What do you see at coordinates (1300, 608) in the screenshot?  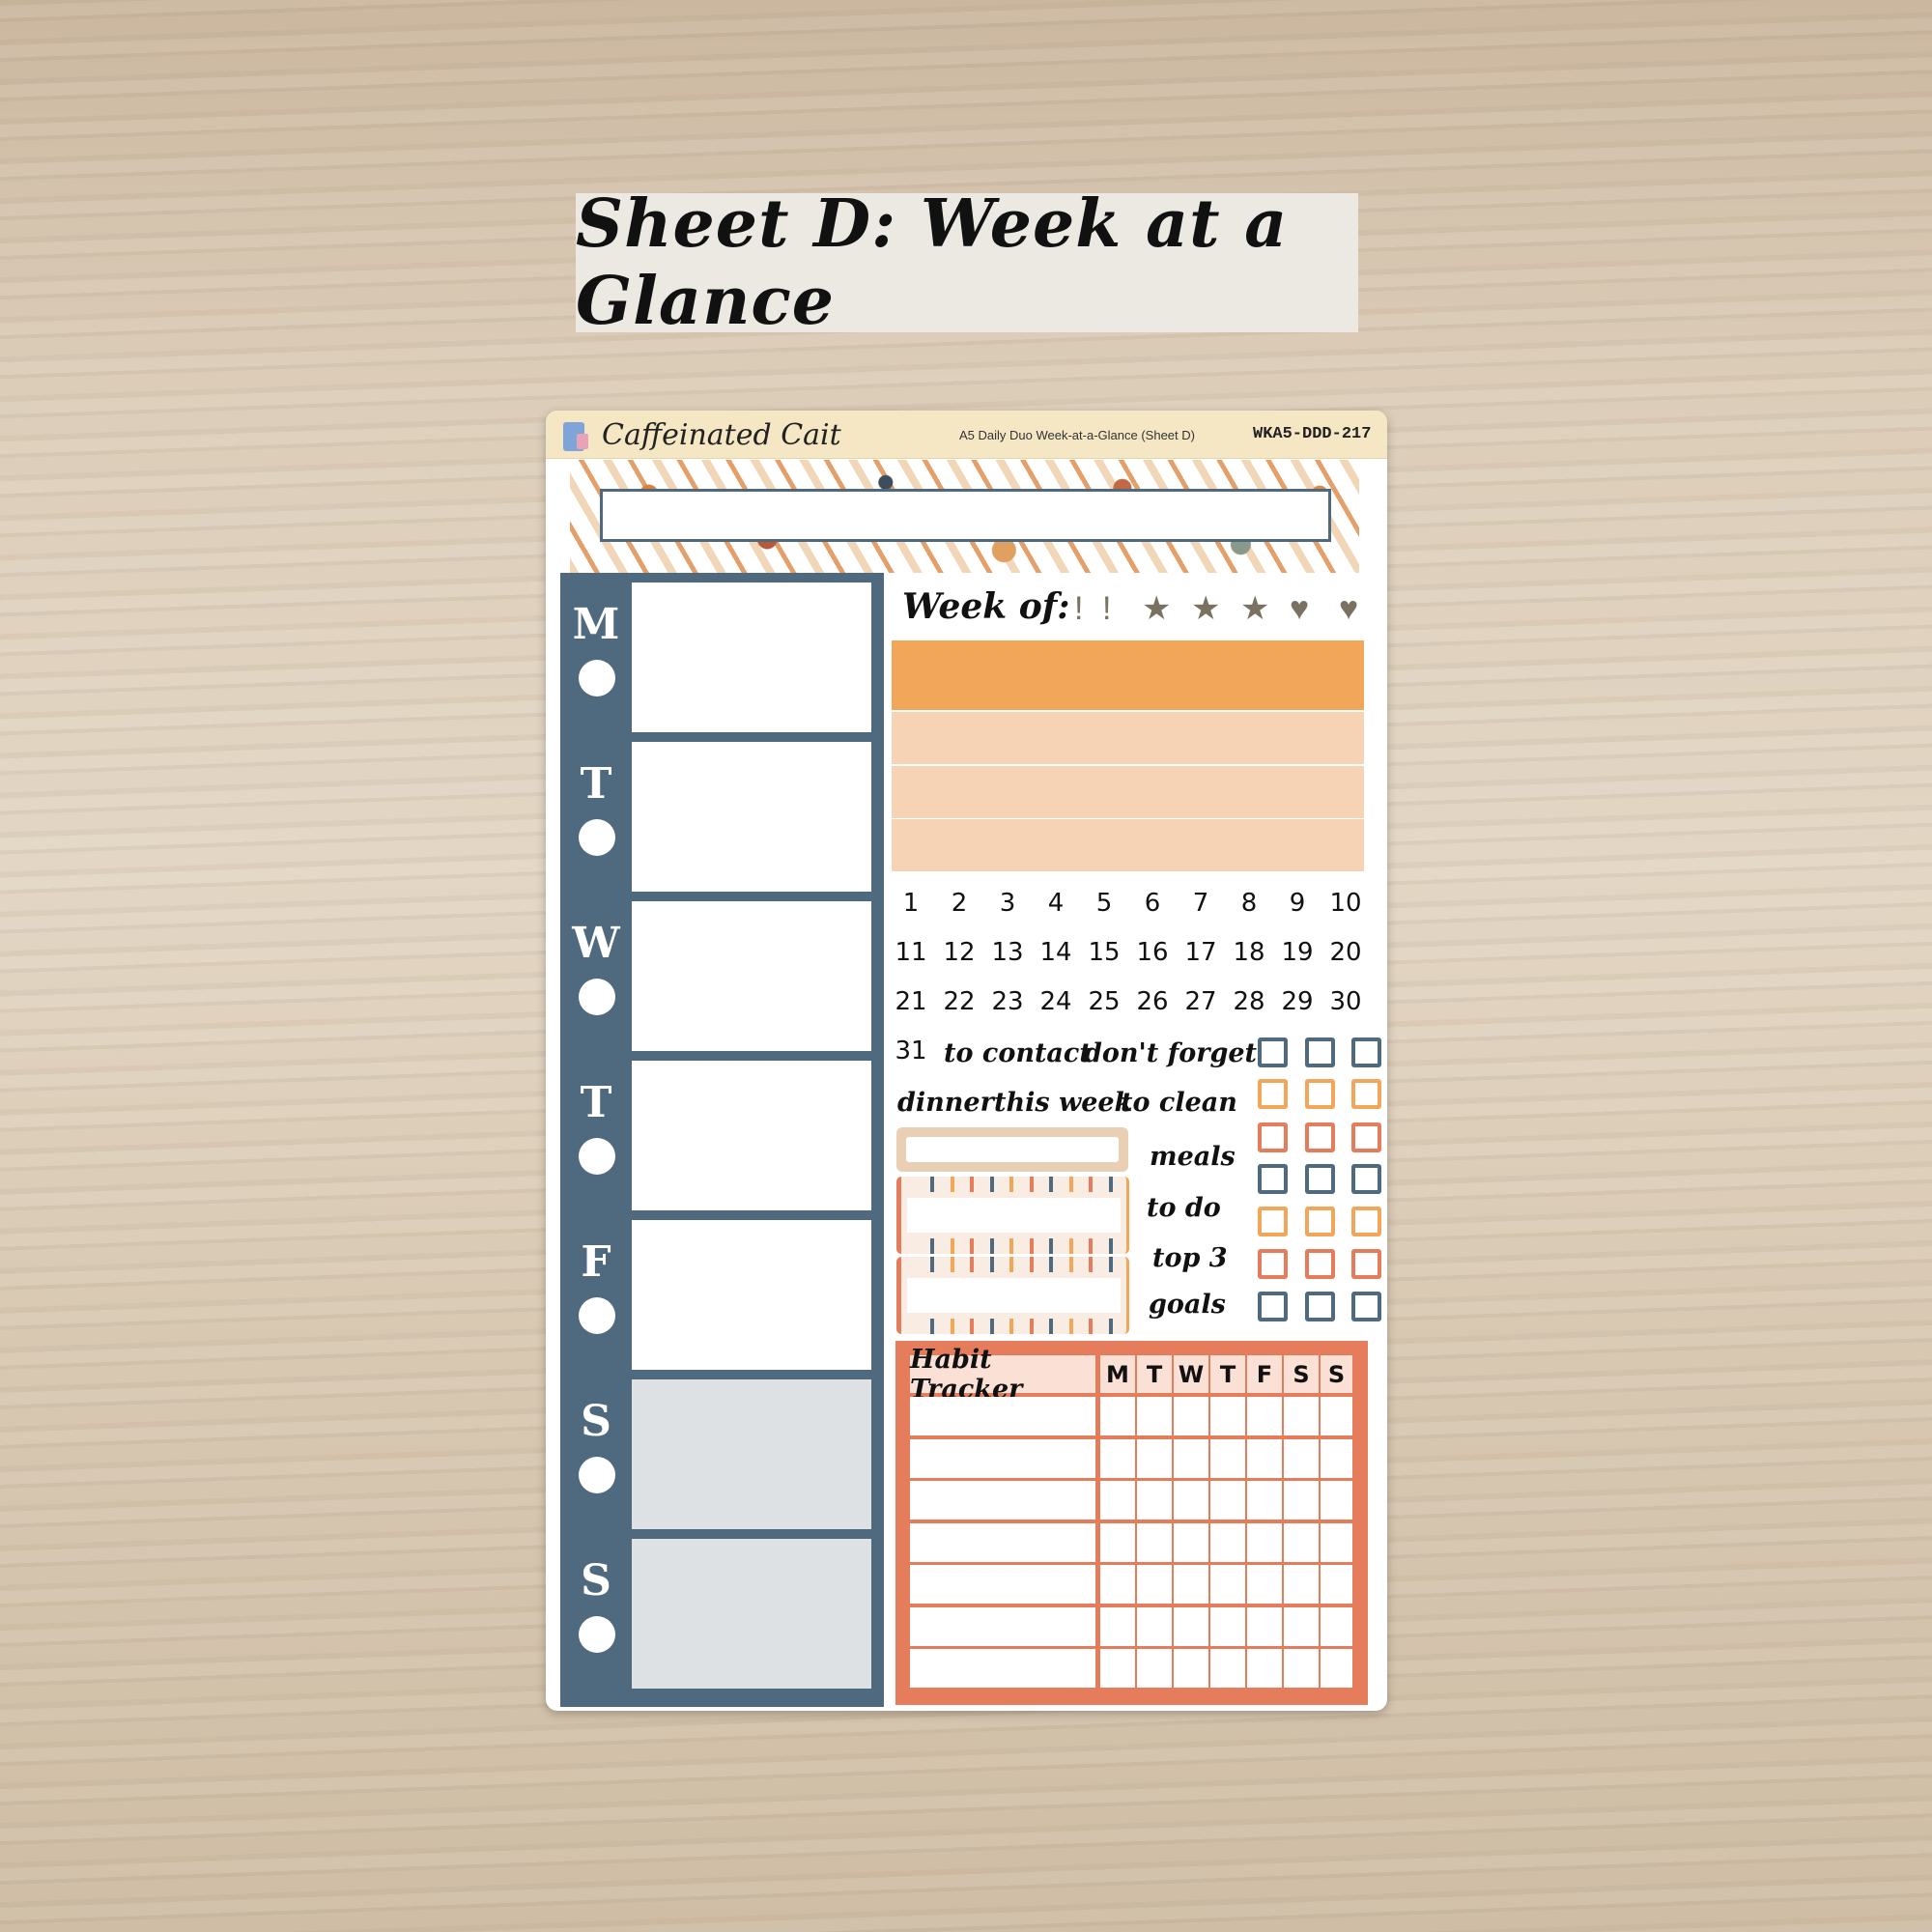 I see `heart-icon: ♥` at bounding box center [1300, 608].